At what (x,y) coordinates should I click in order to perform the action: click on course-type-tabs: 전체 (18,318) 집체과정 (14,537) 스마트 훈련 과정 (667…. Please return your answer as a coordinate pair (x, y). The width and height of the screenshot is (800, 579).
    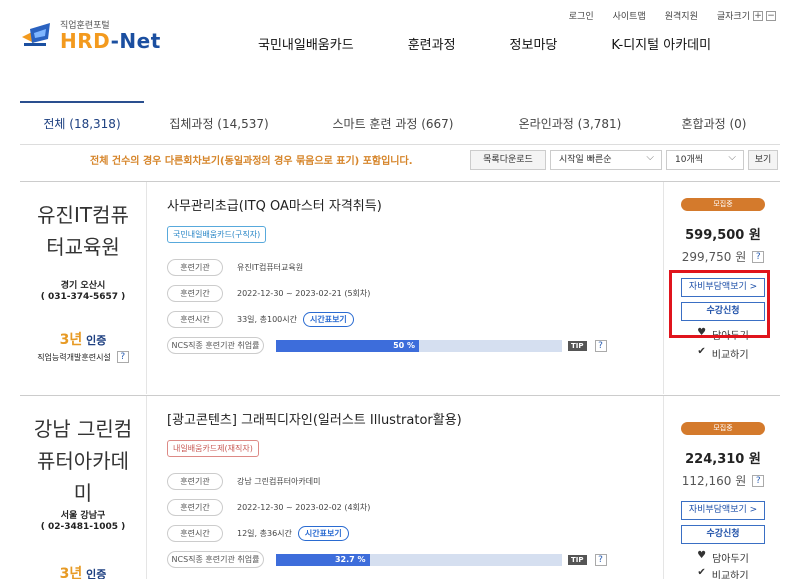
    Looking at the image, I should click on (400, 123).